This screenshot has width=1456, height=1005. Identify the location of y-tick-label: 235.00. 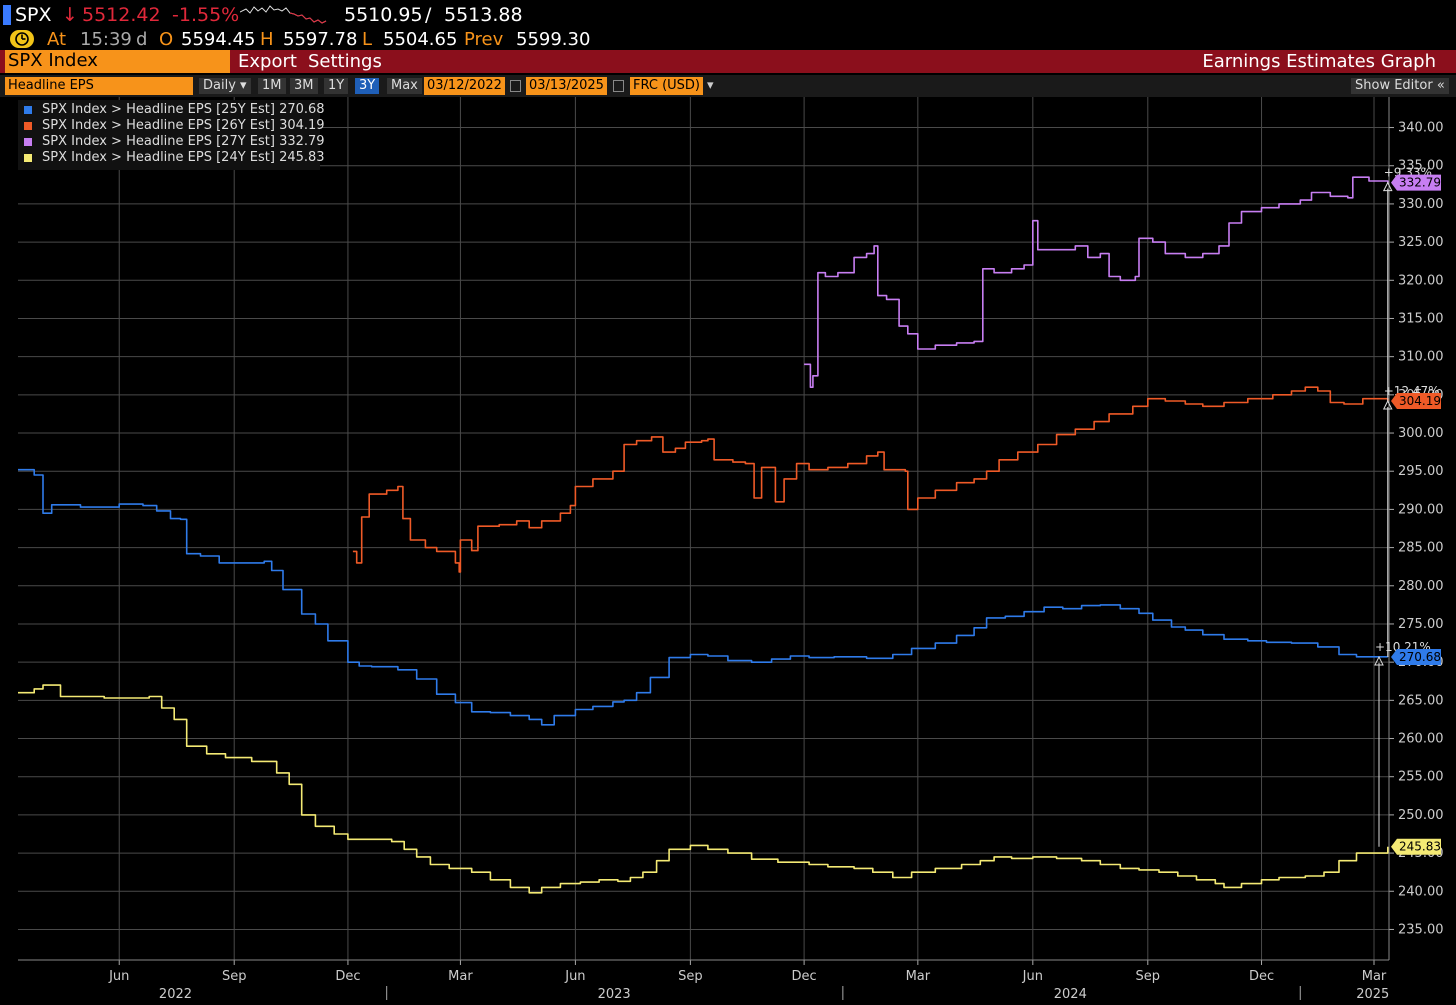
(1421, 929).